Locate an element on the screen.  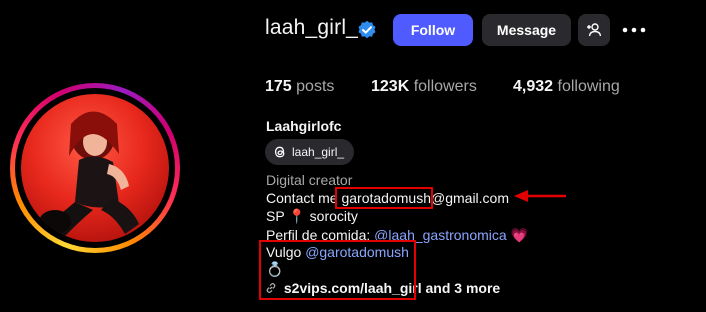
suggested-accounts-button is located at coordinates (594, 30).